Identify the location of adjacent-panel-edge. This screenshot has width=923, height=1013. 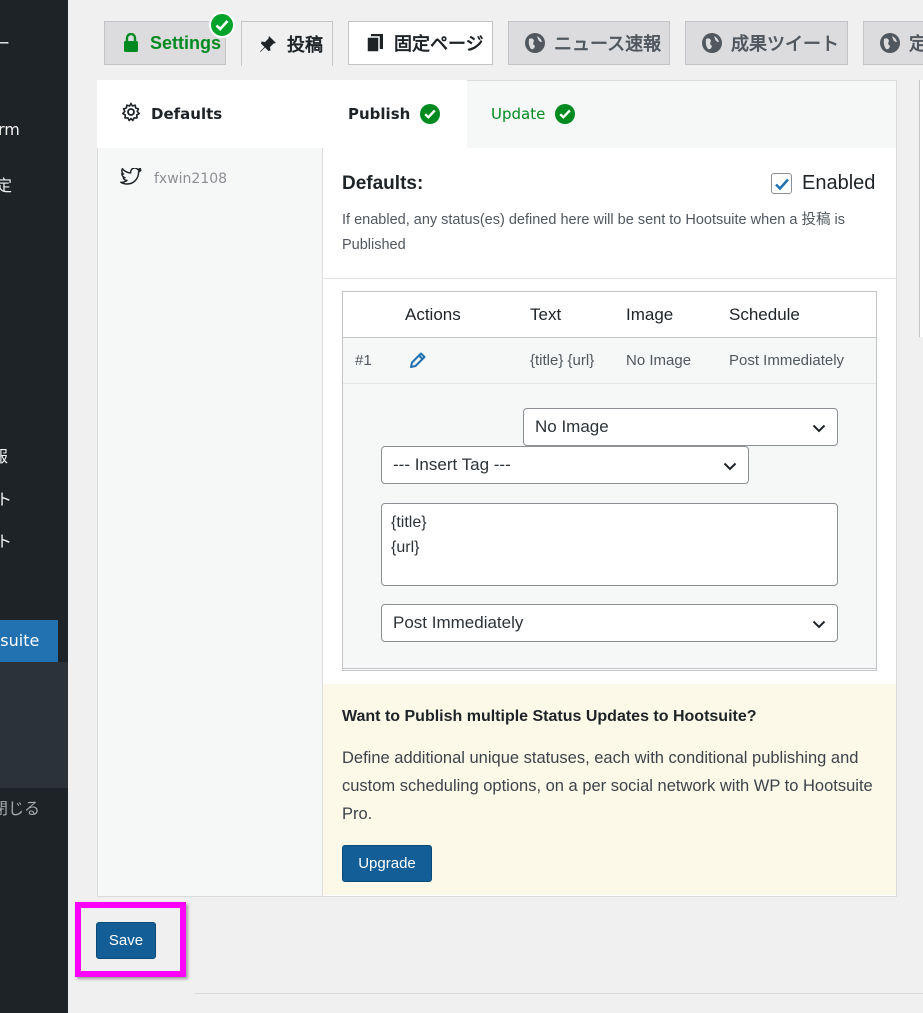
(921, 208).